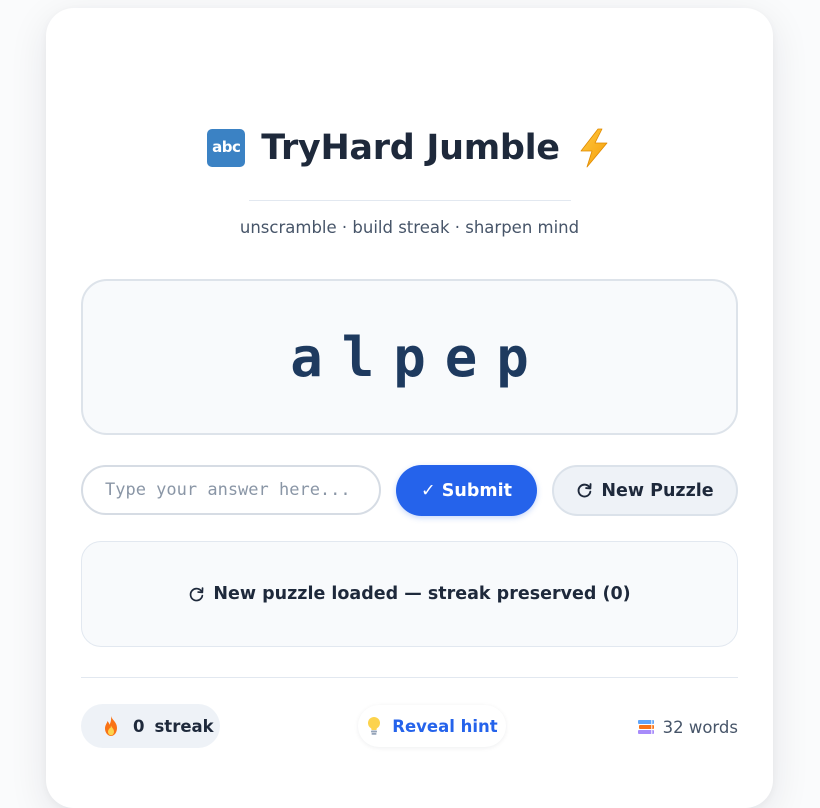 This screenshot has width=820, height=808. Describe the element at coordinates (700, 727) in the screenshot. I see `word-count-text: 32 words` at that location.